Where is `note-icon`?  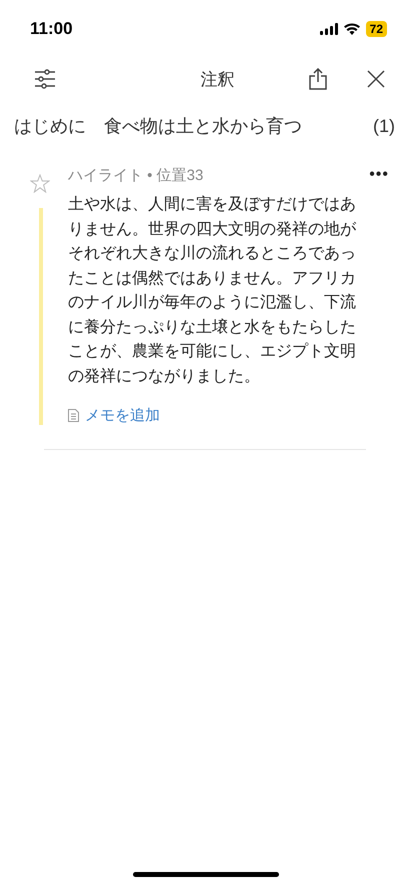 note-icon is located at coordinates (73, 415).